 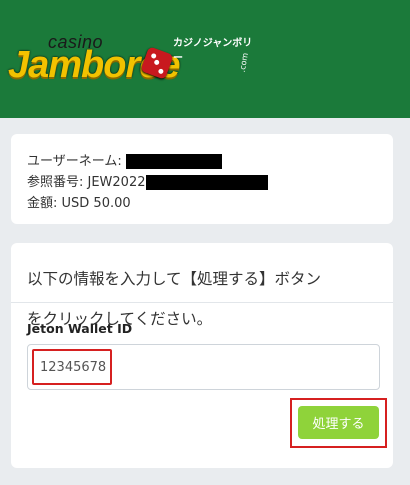 What do you see at coordinates (174, 279) in the screenshot?
I see `instruction-line-1: 以下の情報を入力して【処理する】ボタン` at bounding box center [174, 279].